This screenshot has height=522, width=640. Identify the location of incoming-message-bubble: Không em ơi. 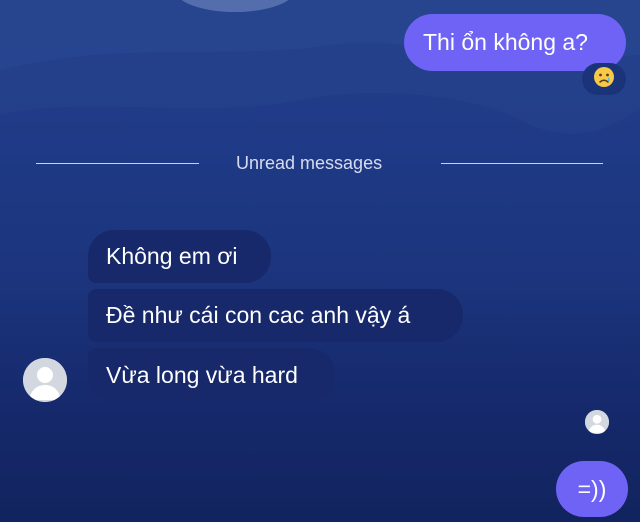
(179, 256).